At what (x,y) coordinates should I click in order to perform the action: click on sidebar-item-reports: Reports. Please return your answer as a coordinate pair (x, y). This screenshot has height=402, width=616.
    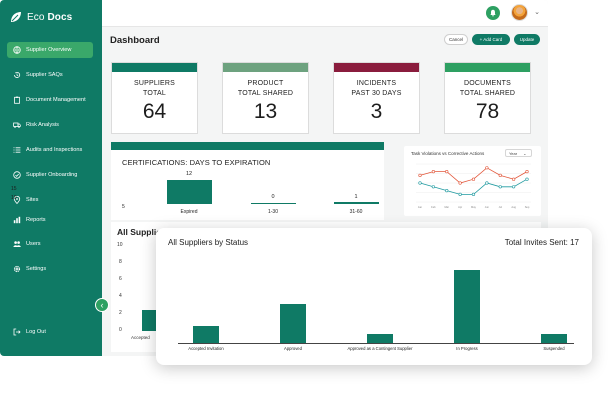
    Looking at the image, I should click on (50, 220).